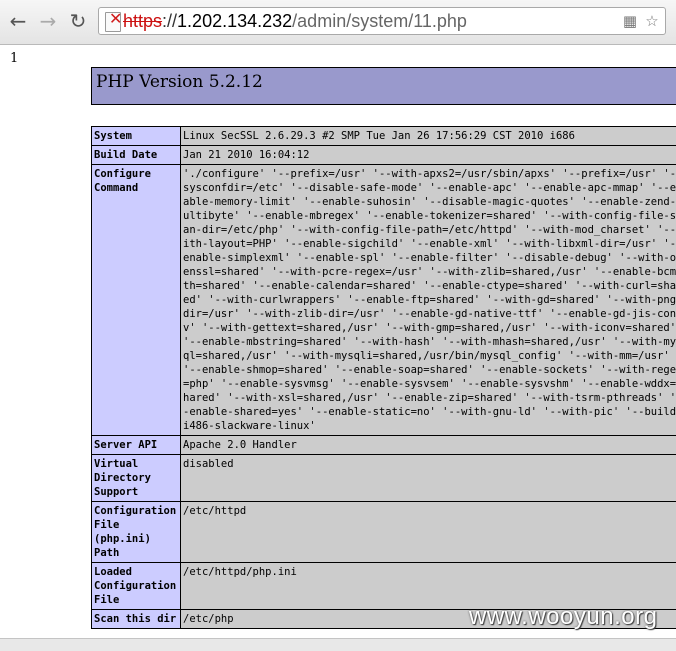  Describe the element at coordinates (136, 478) in the screenshot. I see `row-key: Virtual Directory Support` at that location.